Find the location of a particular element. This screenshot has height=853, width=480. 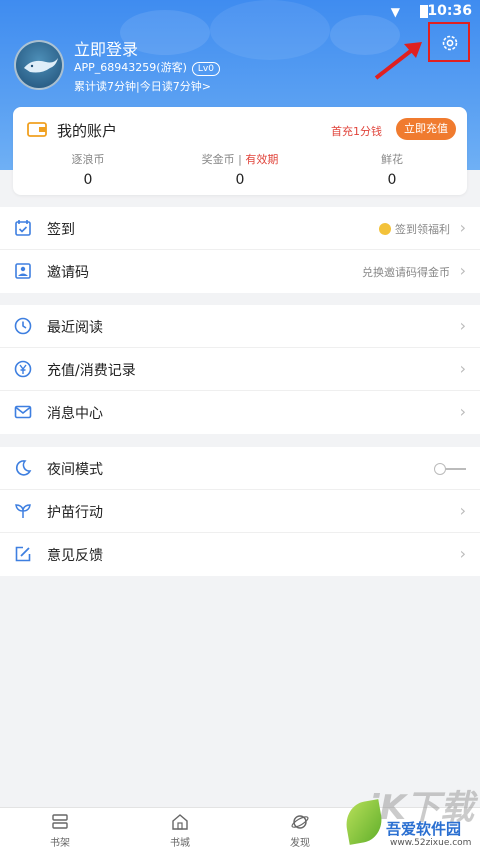

reading-stats: 累计读7分钟|今日读7分钟> is located at coordinates (142, 86).